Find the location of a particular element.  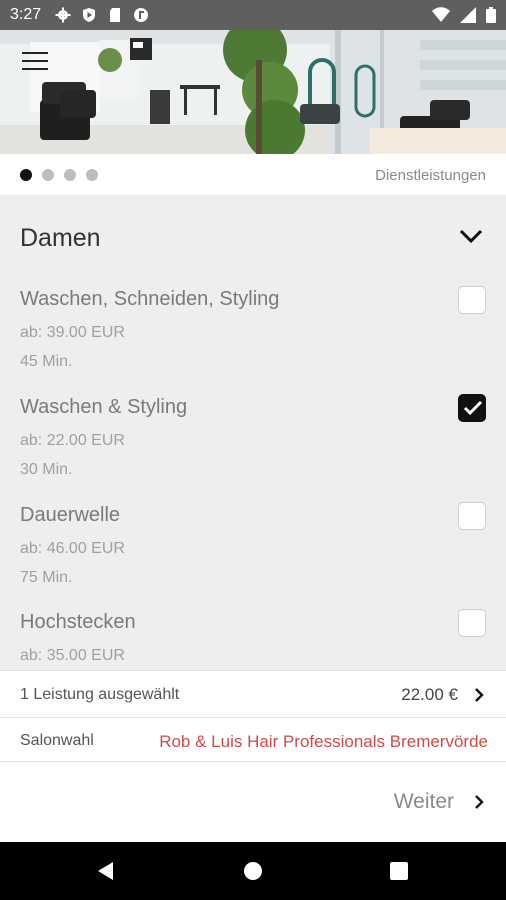

salon-interior-photo is located at coordinates (253, 92).